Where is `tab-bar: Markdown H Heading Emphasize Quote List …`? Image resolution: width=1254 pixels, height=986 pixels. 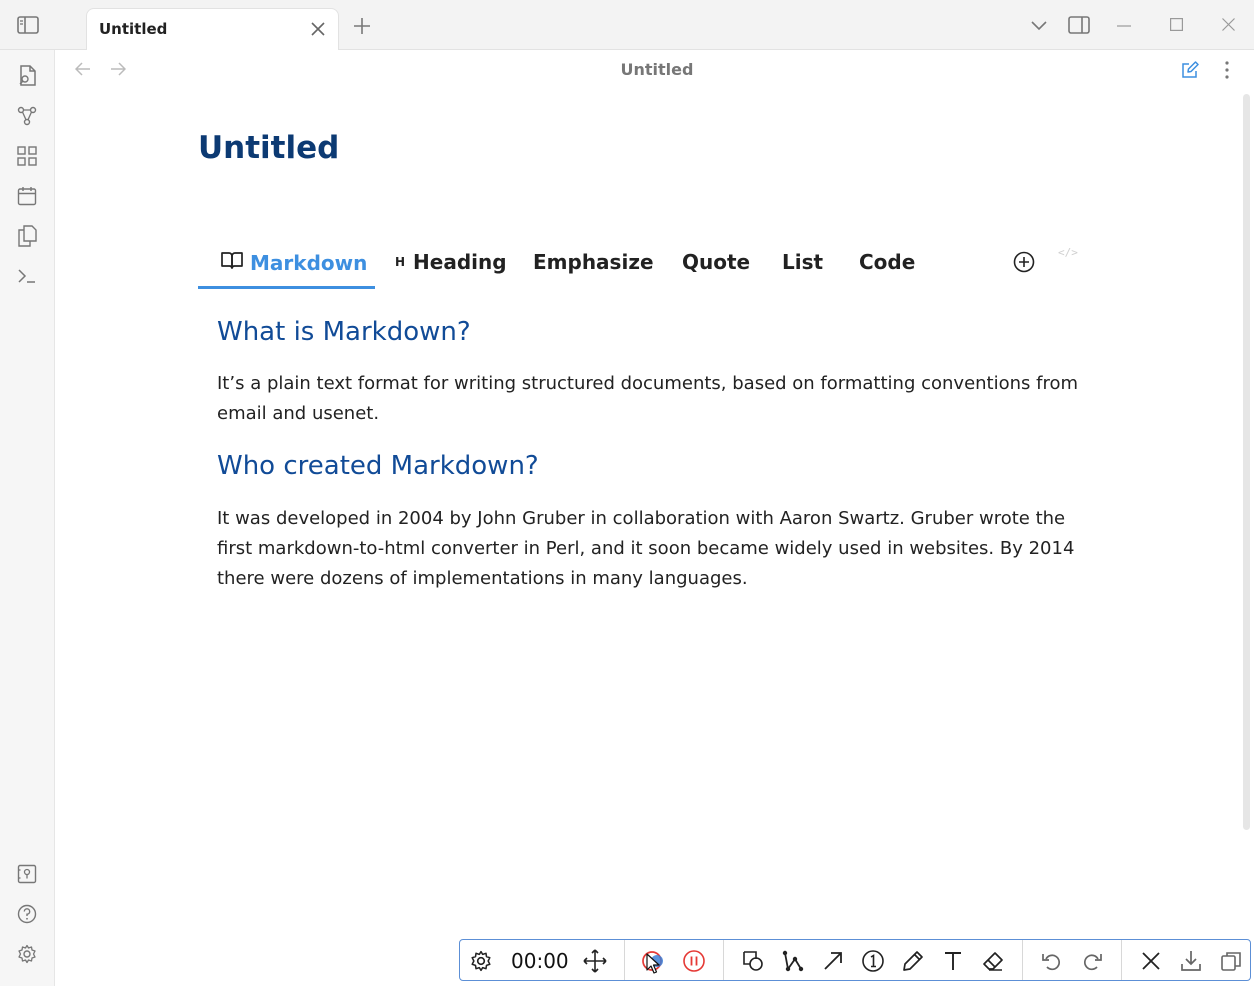 tab-bar: Markdown H Heading Emphasize Quote List … is located at coordinates (643, 265).